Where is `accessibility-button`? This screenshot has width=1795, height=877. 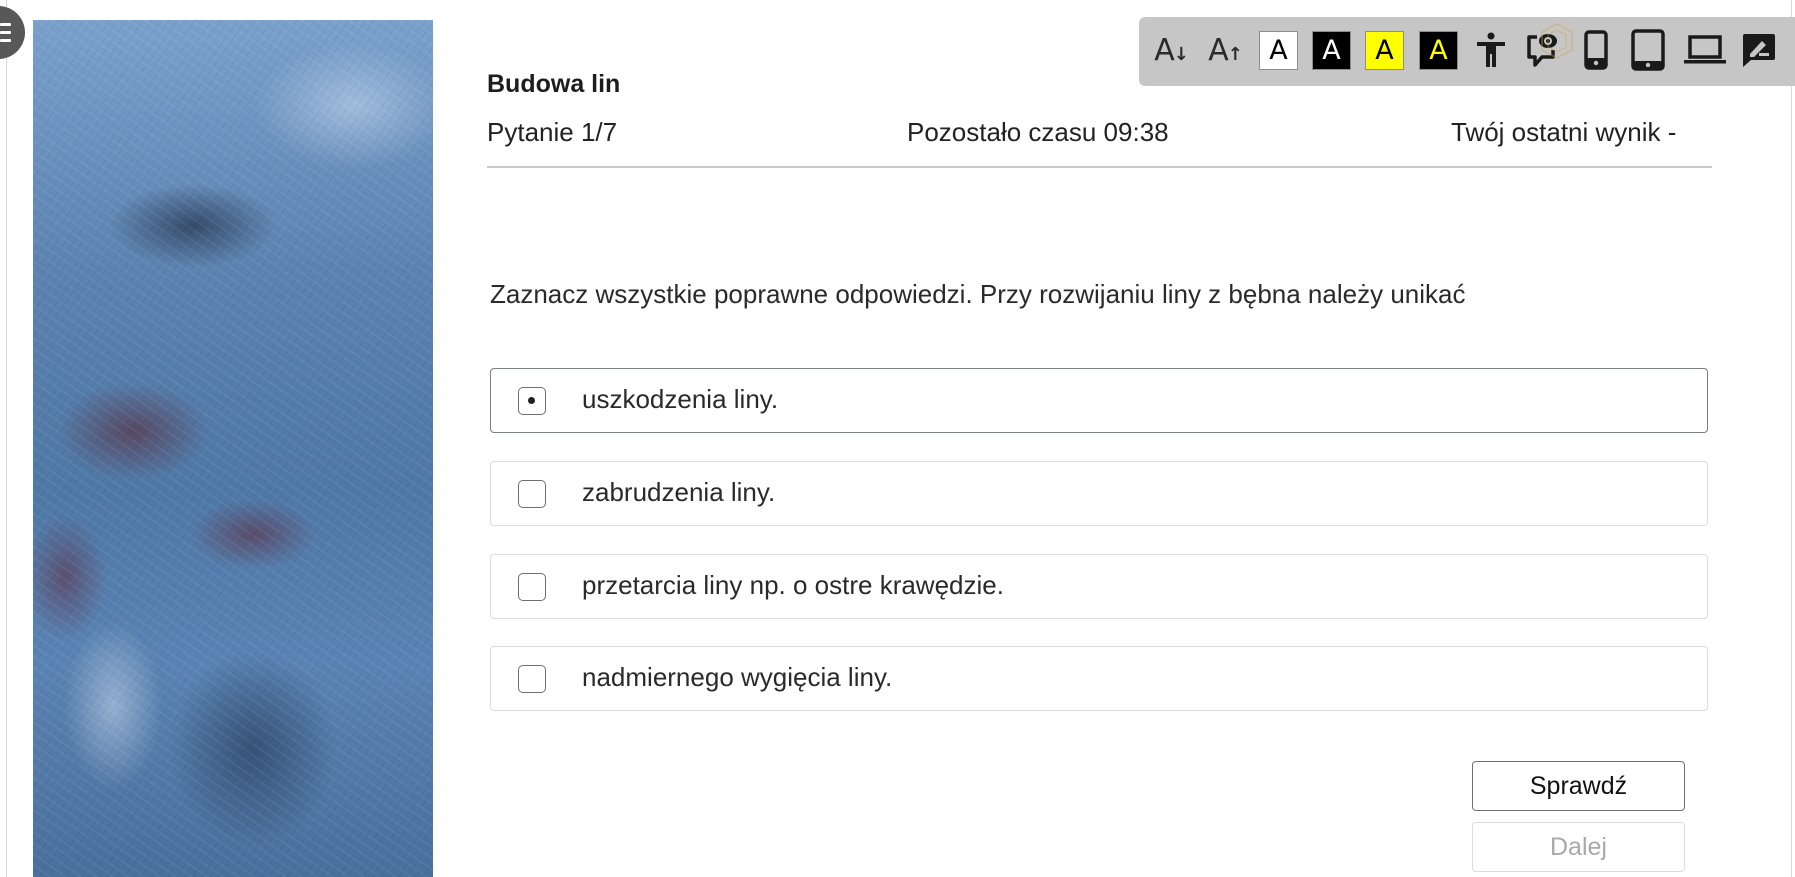 accessibility-button is located at coordinates (1491, 50).